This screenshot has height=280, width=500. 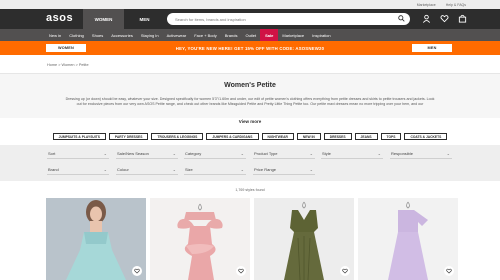 I want to click on breadcrumb-women: Women, so click(x=67, y=65).